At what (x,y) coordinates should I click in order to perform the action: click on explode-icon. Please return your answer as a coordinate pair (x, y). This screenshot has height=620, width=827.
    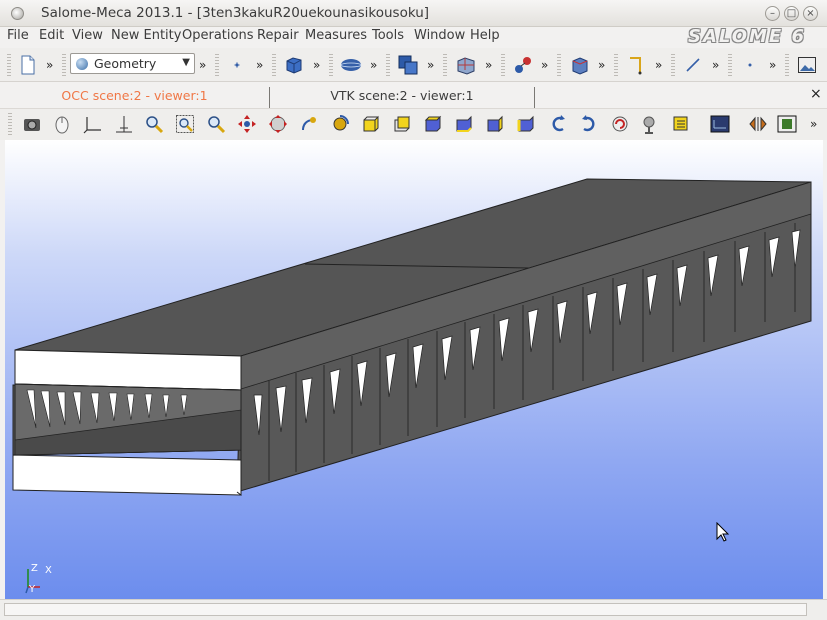
    Looking at the image, I should click on (580, 65).